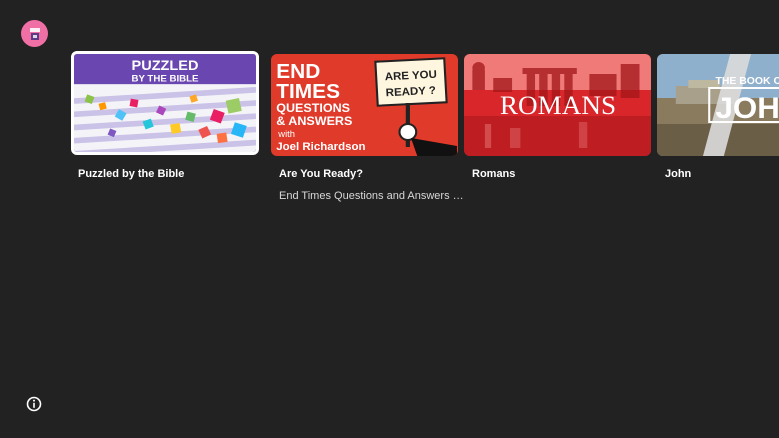  I want to click on artwork-title-line-2: BY THE BIBLE, so click(164, 78).